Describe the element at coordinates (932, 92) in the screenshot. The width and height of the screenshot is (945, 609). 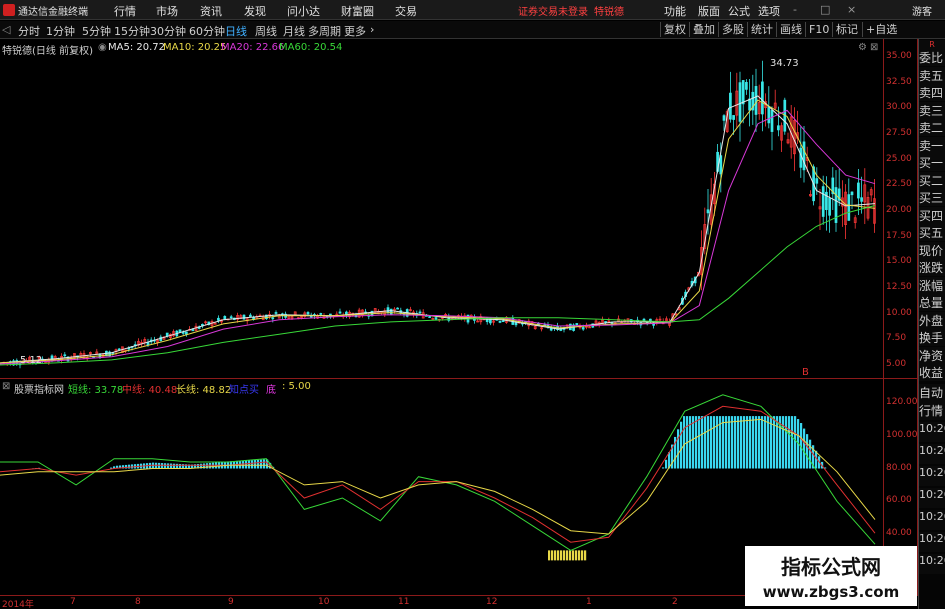
I see `right-panel-item: 卖四` at that location.